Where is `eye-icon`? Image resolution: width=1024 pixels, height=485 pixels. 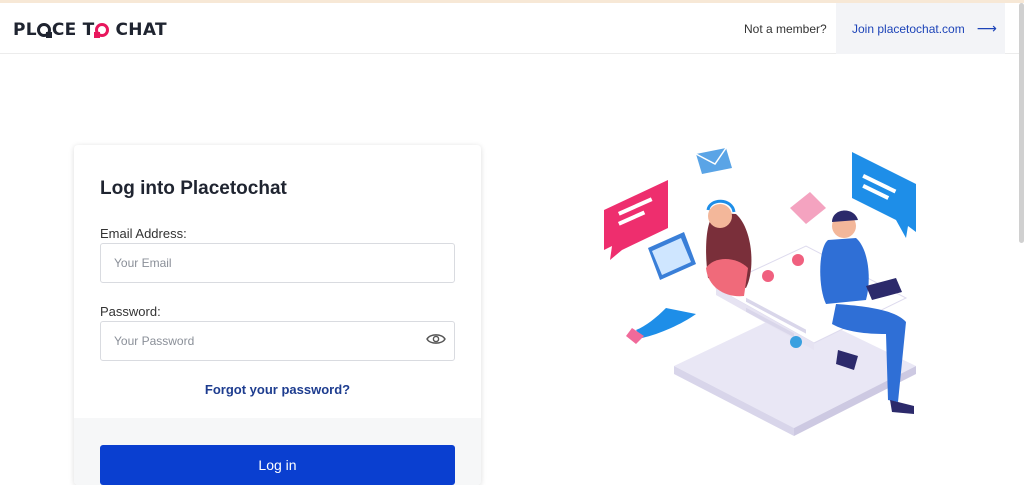
eye-icon is located at coordinates (436, 339).